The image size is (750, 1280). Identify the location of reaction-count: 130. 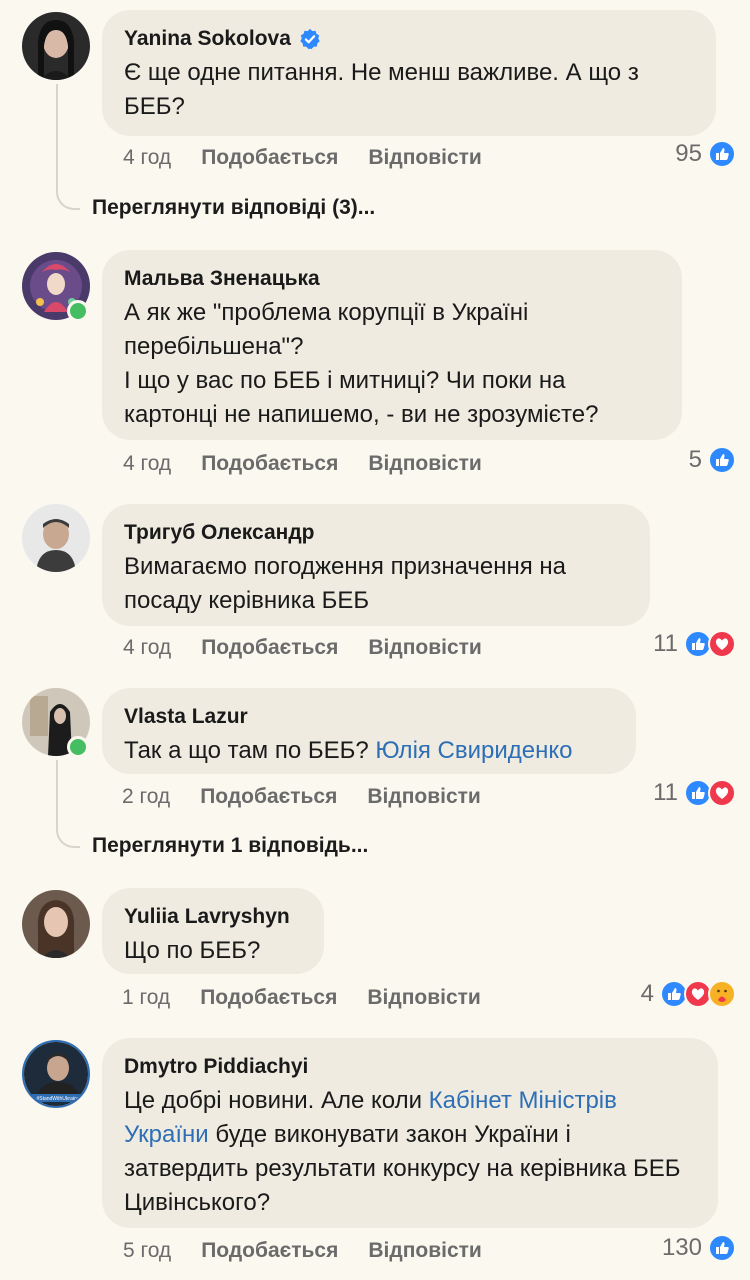
(681, 1247).